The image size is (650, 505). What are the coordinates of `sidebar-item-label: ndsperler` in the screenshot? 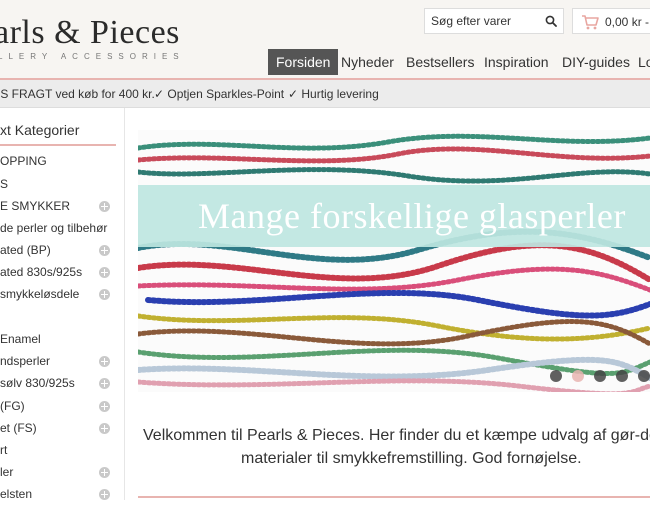 It's located at (25, 361).